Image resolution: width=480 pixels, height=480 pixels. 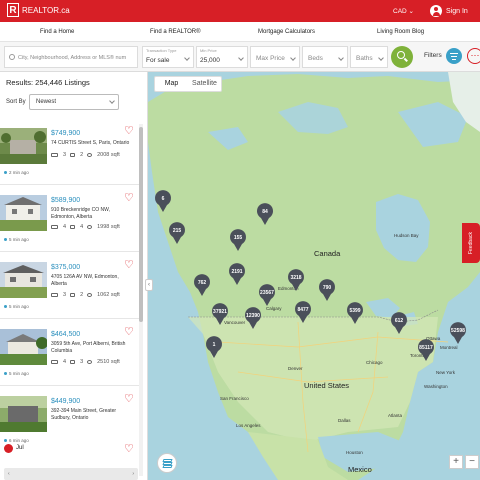 I want to click on cluster-count: 6, so click(x=163, y=199).